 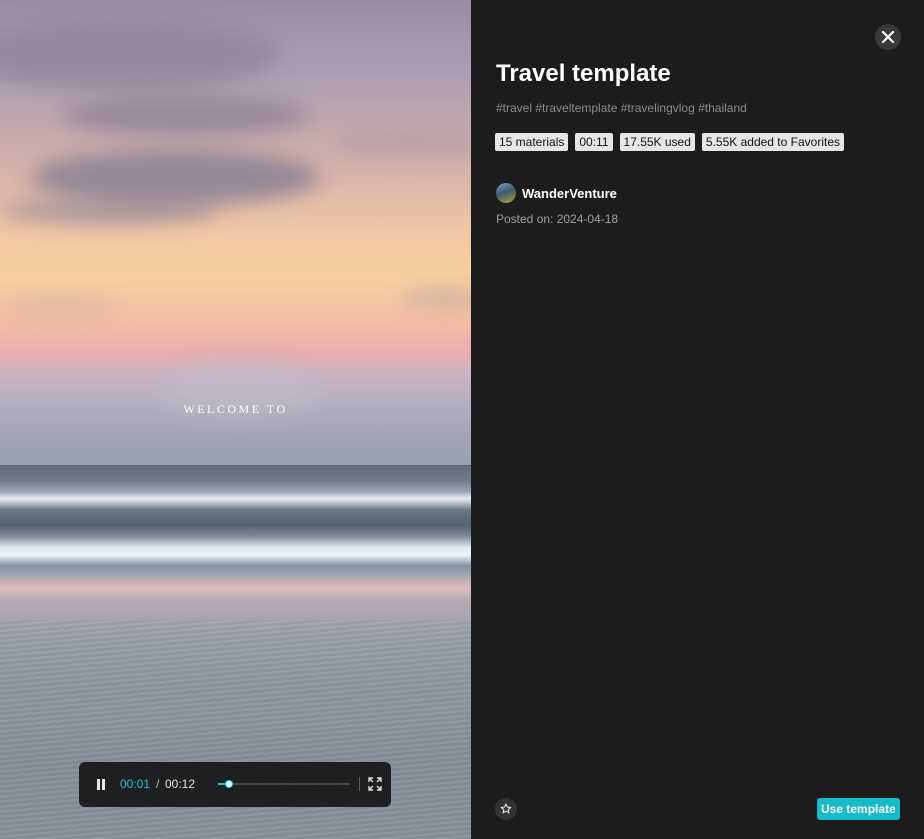 What do you see at coordinates (235, 409) in the screenshot?
I see `video-overlay-text: WELCOME TO` at bounding box center [235, 409].